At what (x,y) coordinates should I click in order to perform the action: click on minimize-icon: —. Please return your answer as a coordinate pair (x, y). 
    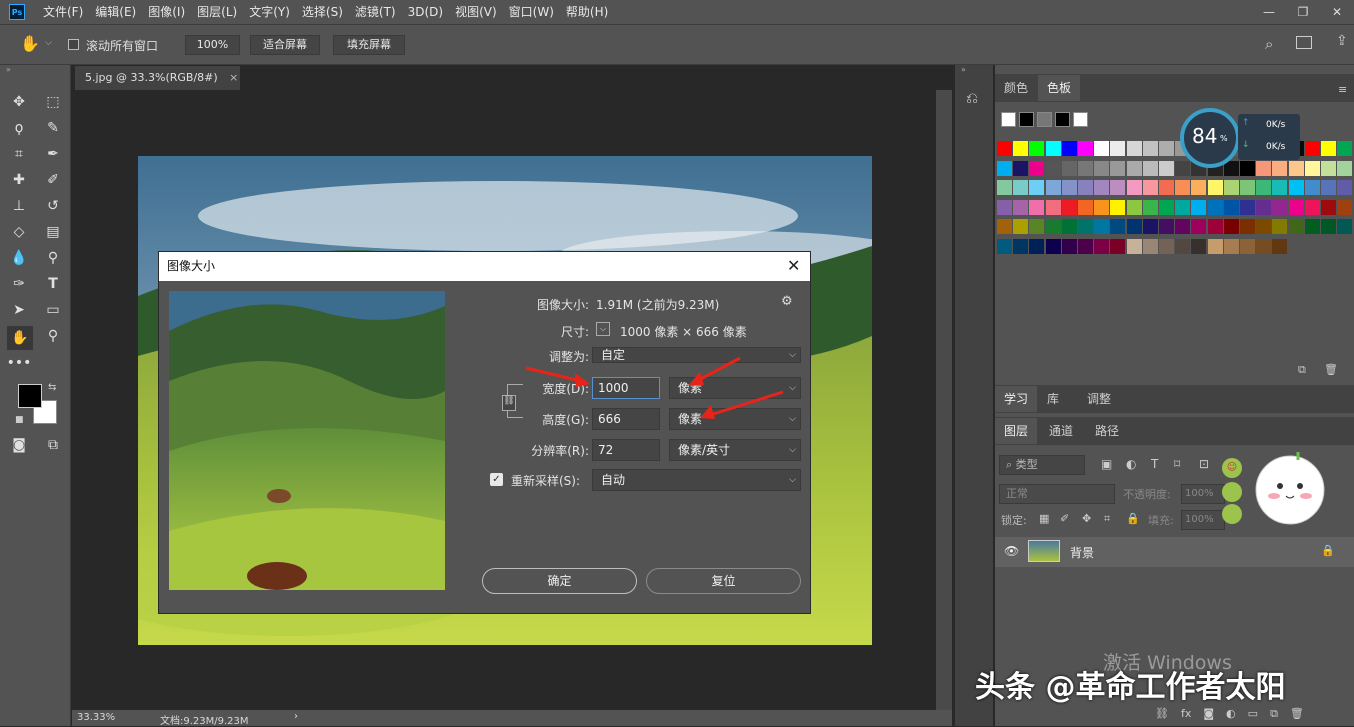
    Looking at the image, I should click on (1269, 12).